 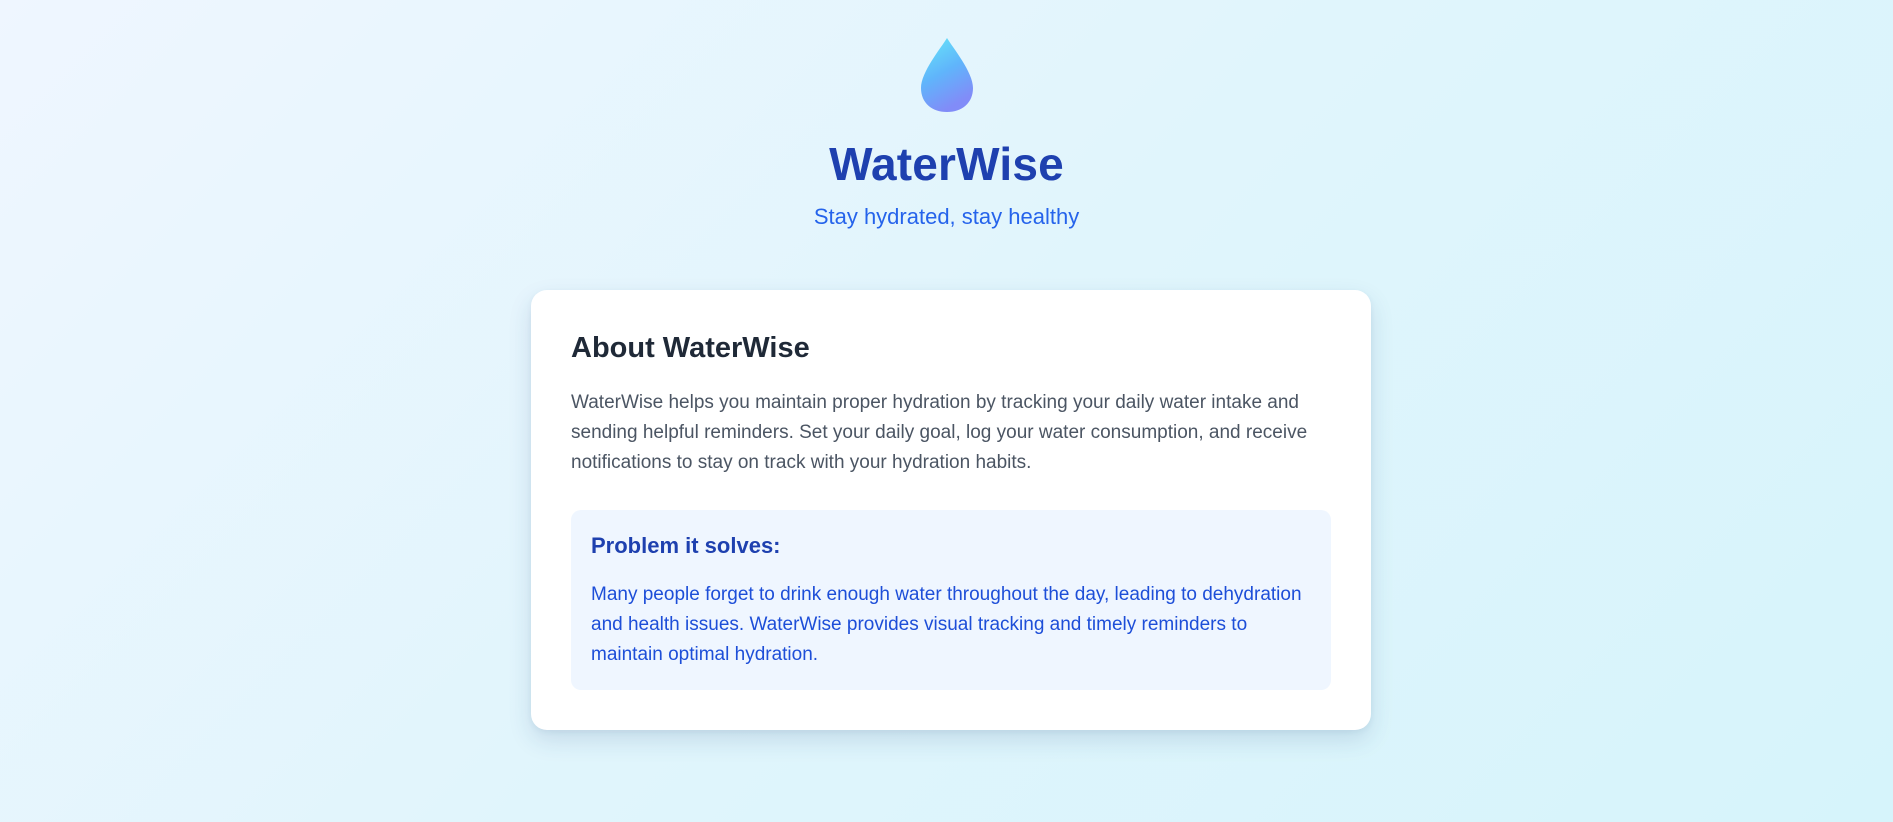 I want to click on app-title: WaterWise, so click(x=946, y=164).